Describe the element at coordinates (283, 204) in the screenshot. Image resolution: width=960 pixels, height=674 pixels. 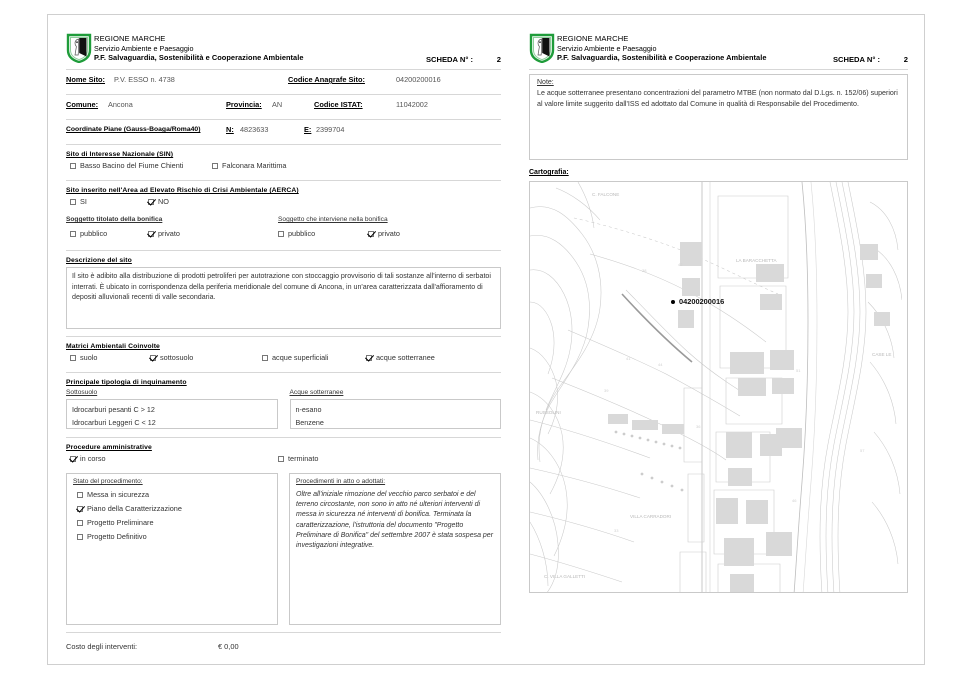
I see `aerca-options: SI NO` at that location.